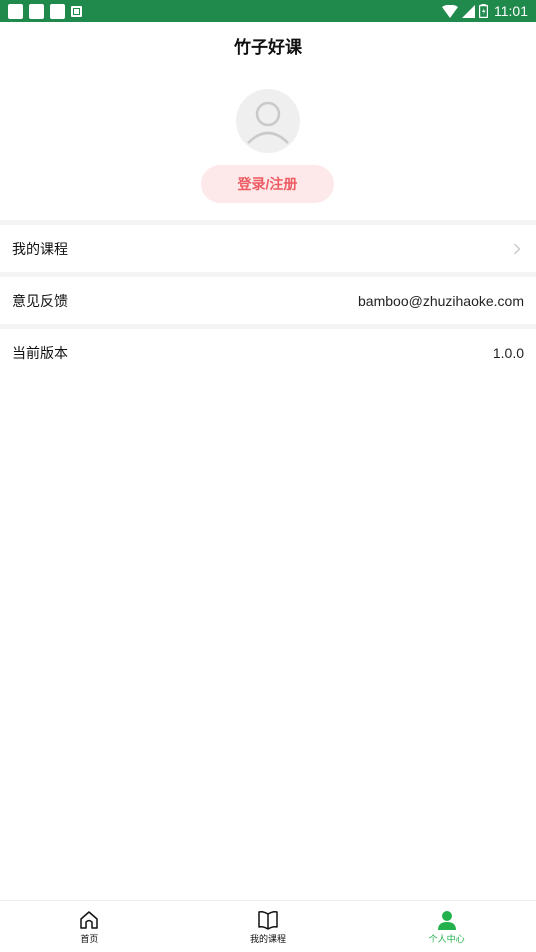  I want to click on bottom-navigation: 首页 我的课程 个人中心, so click(268, 926).